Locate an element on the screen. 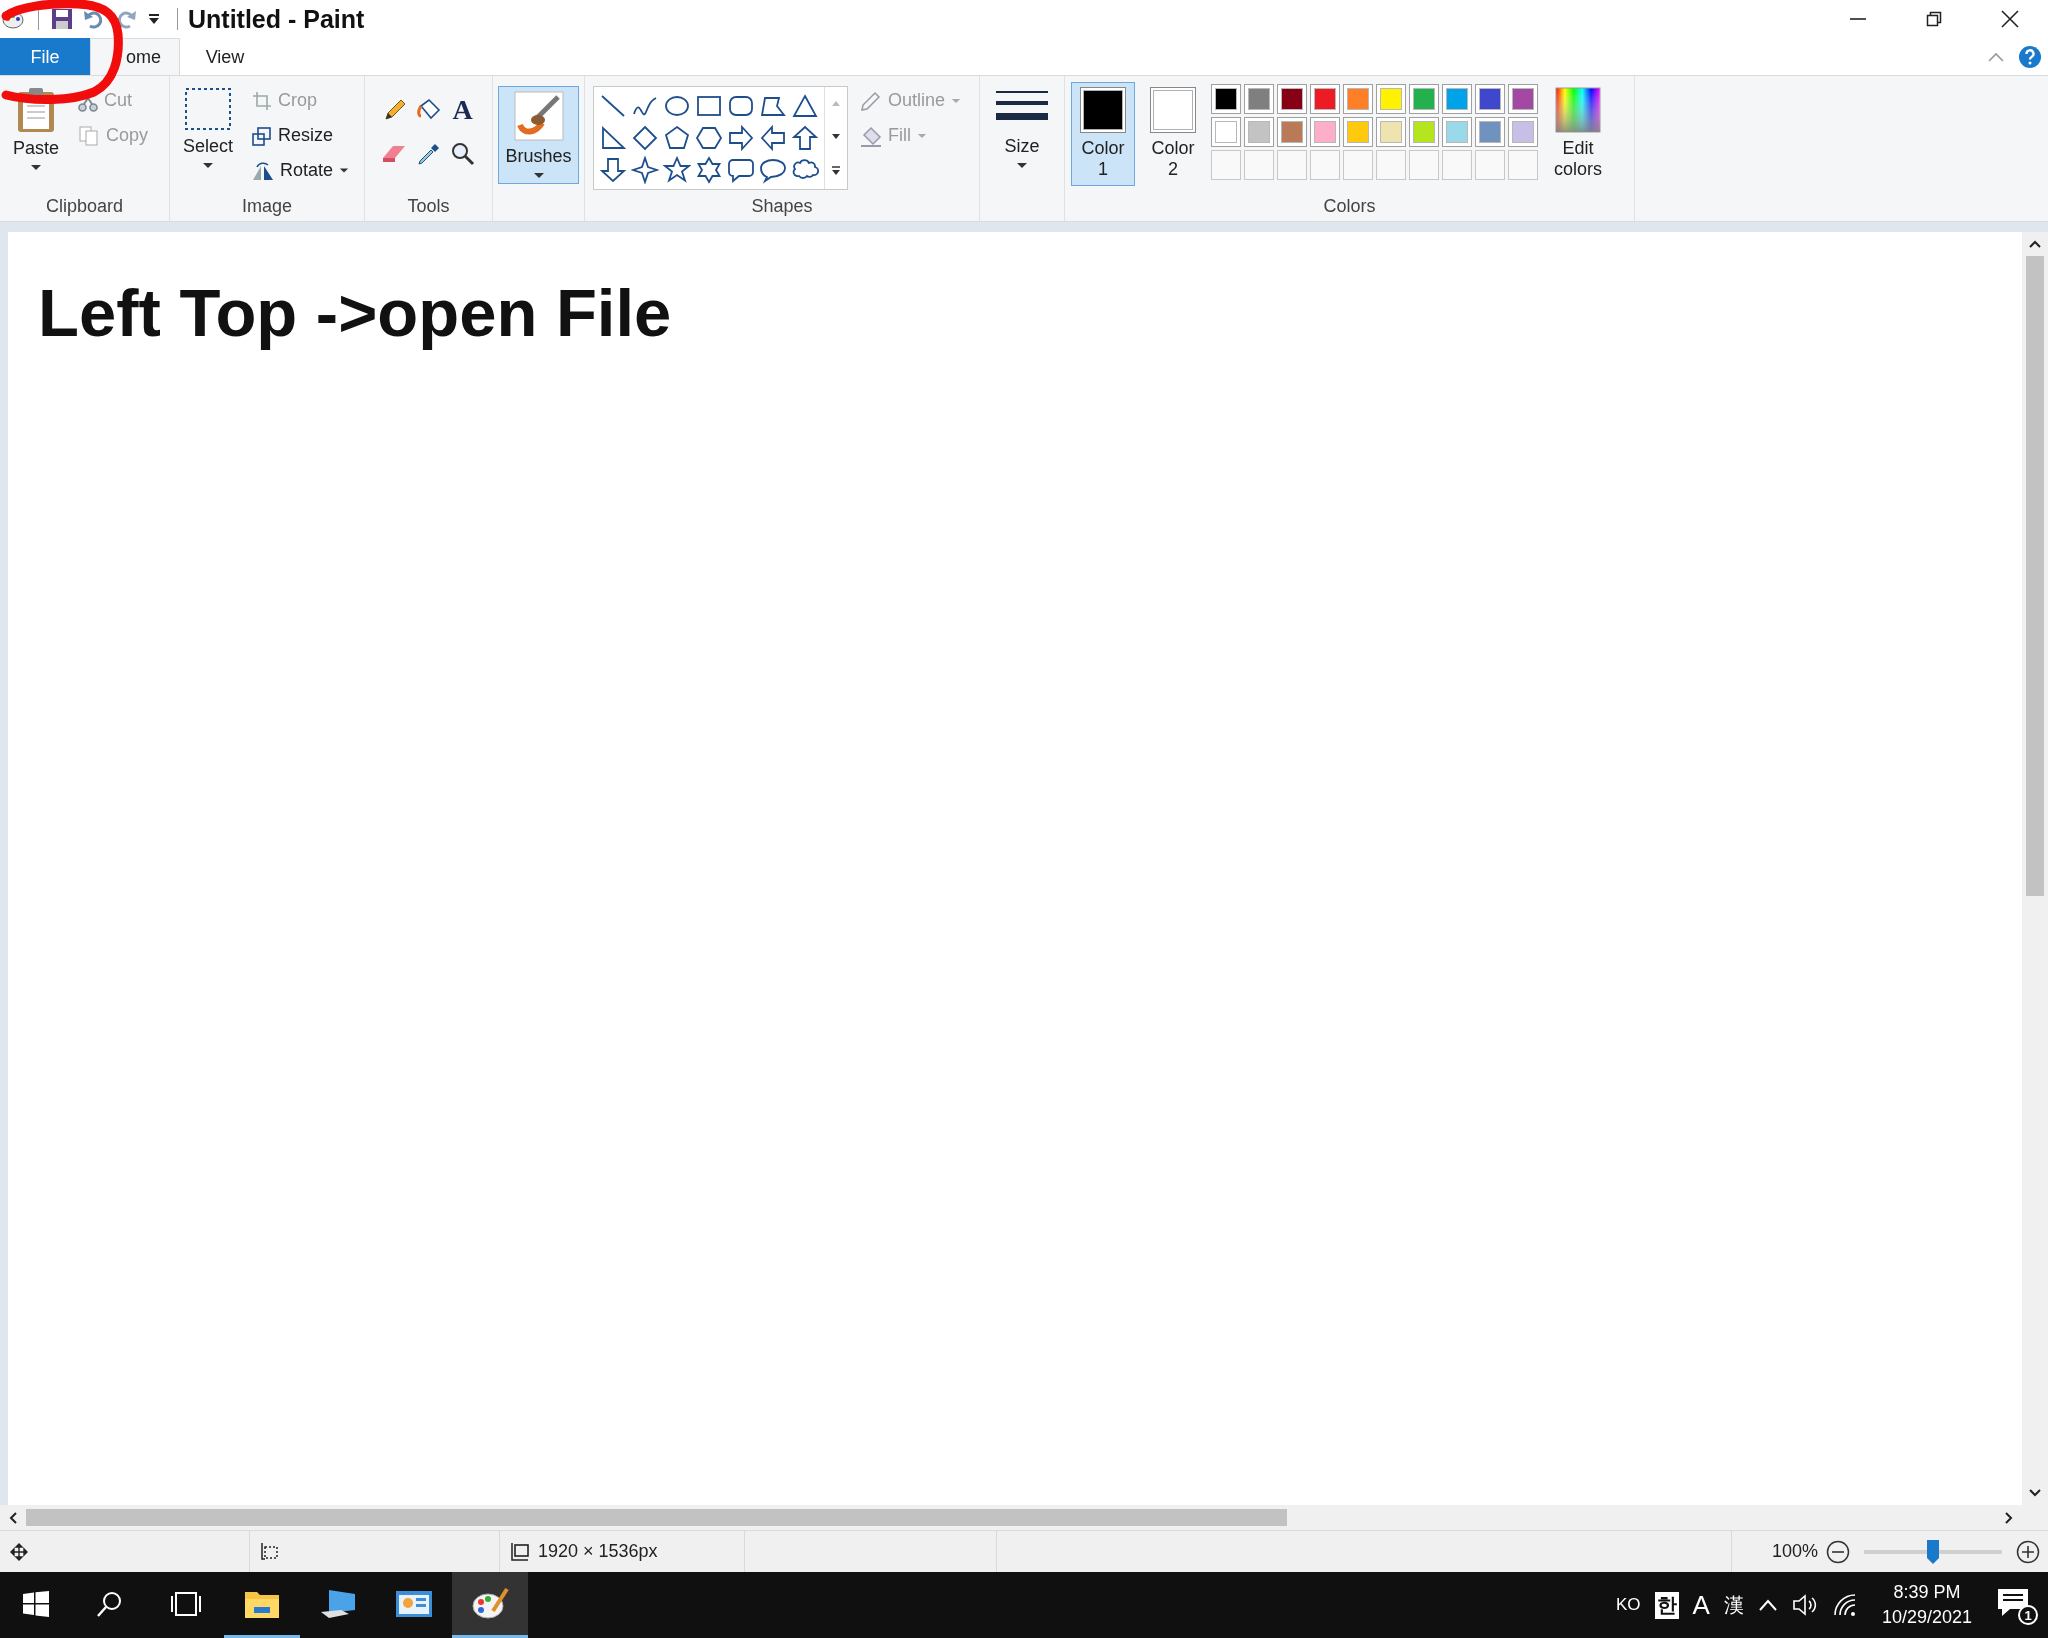  redo-icon is located at coordinates (126, 19).